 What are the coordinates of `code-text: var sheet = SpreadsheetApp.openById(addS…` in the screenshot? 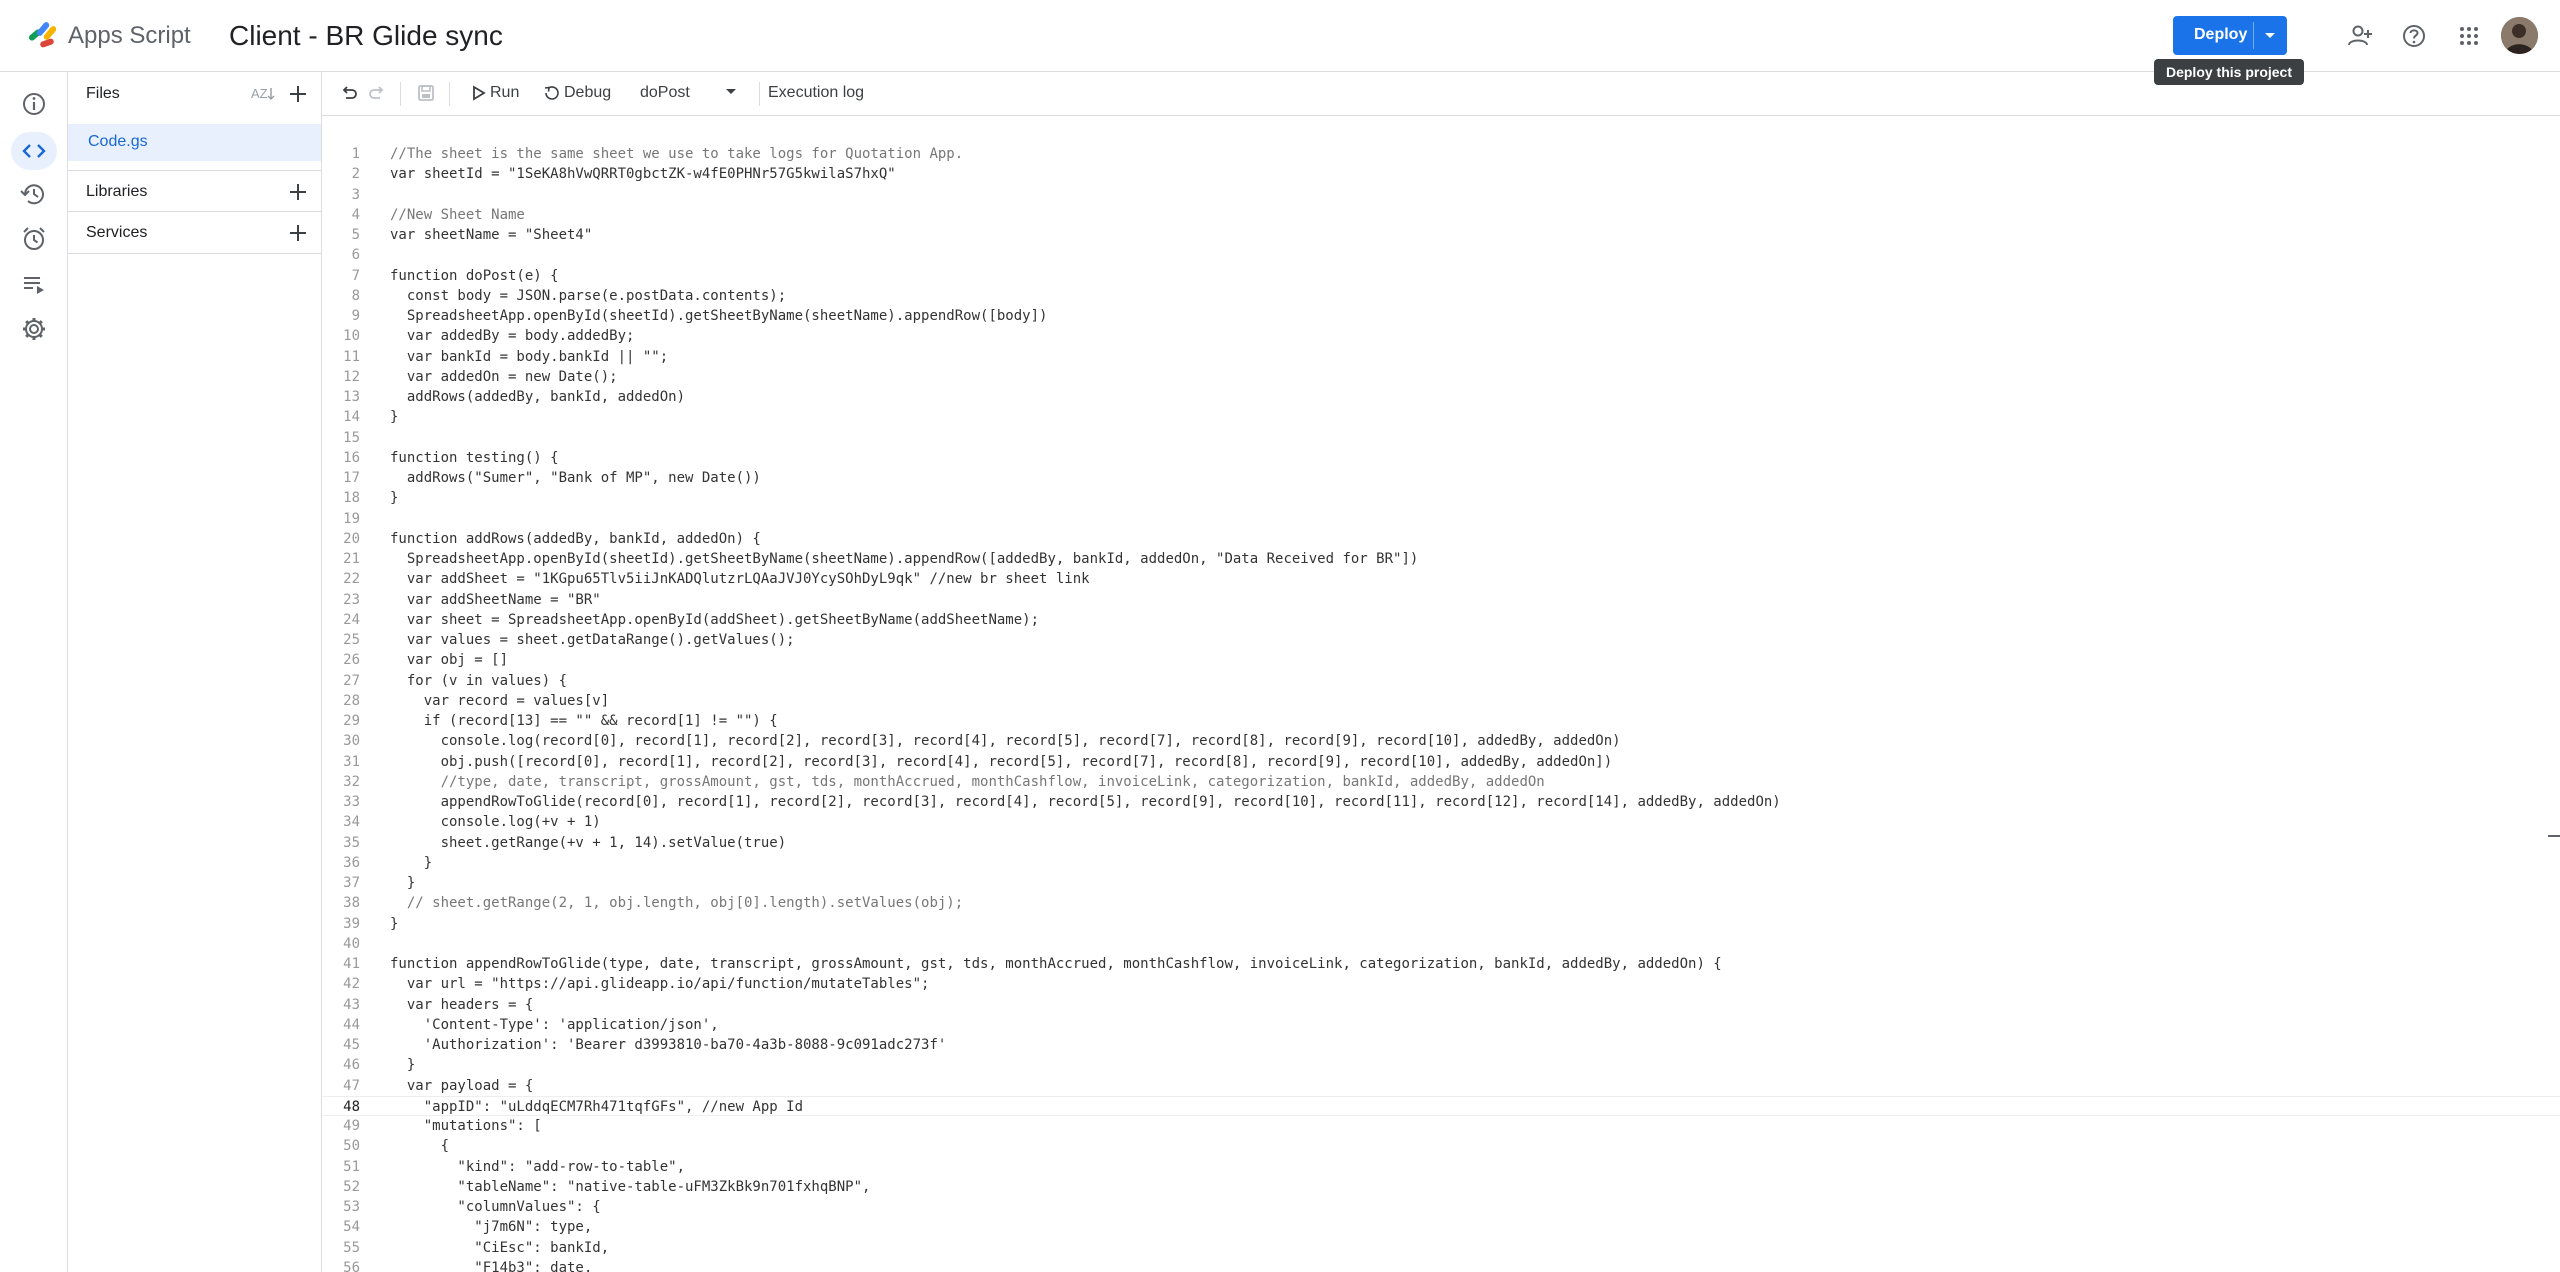 It's located at (714, 620).